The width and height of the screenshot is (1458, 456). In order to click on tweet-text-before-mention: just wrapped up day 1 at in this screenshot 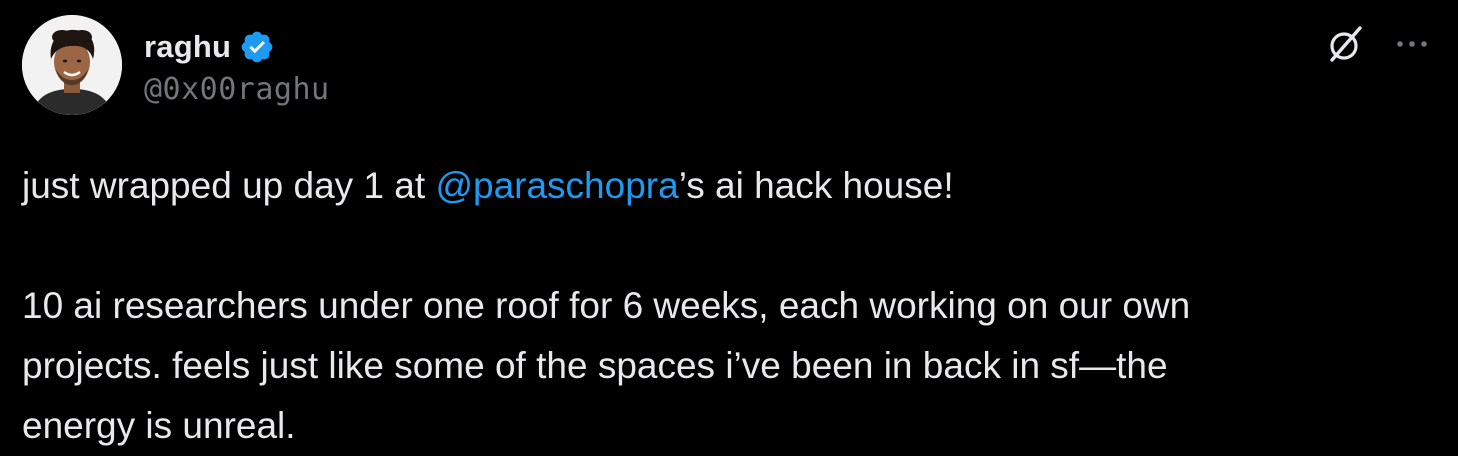, I will do `click(229, 185)`.